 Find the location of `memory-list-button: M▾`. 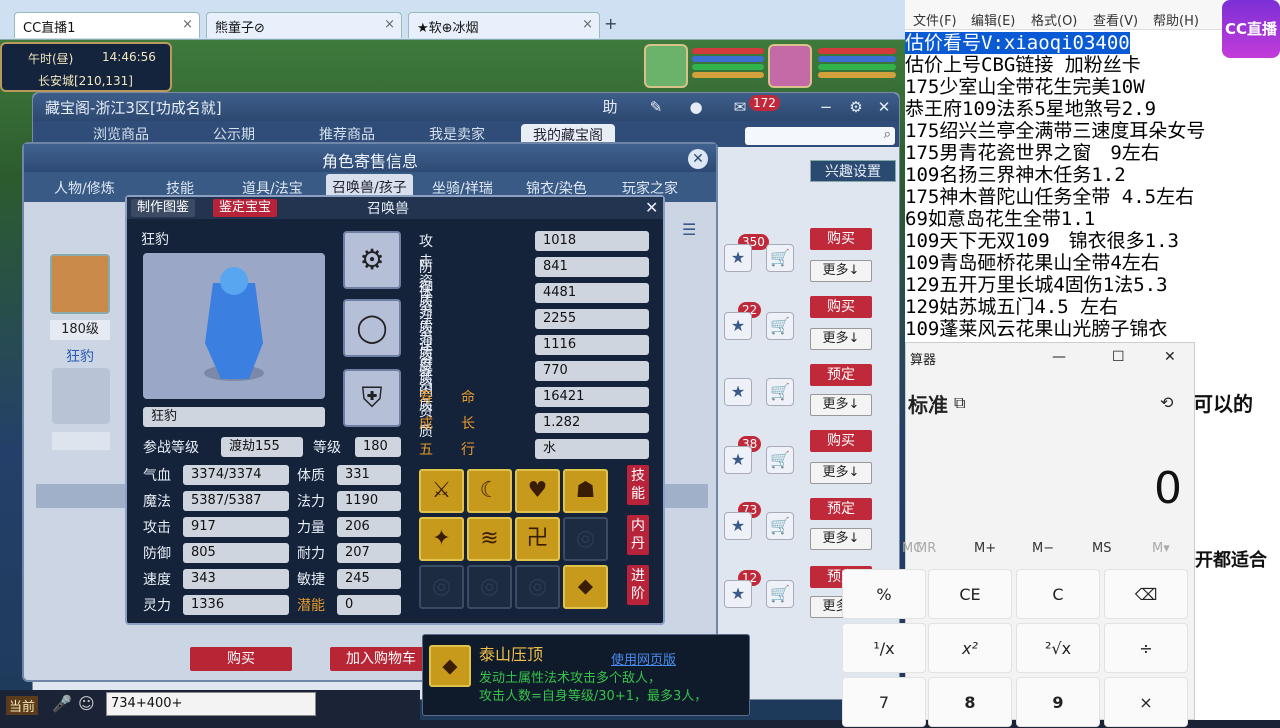

memory-list-button: M▾ is located at coordinates (1161, 548).